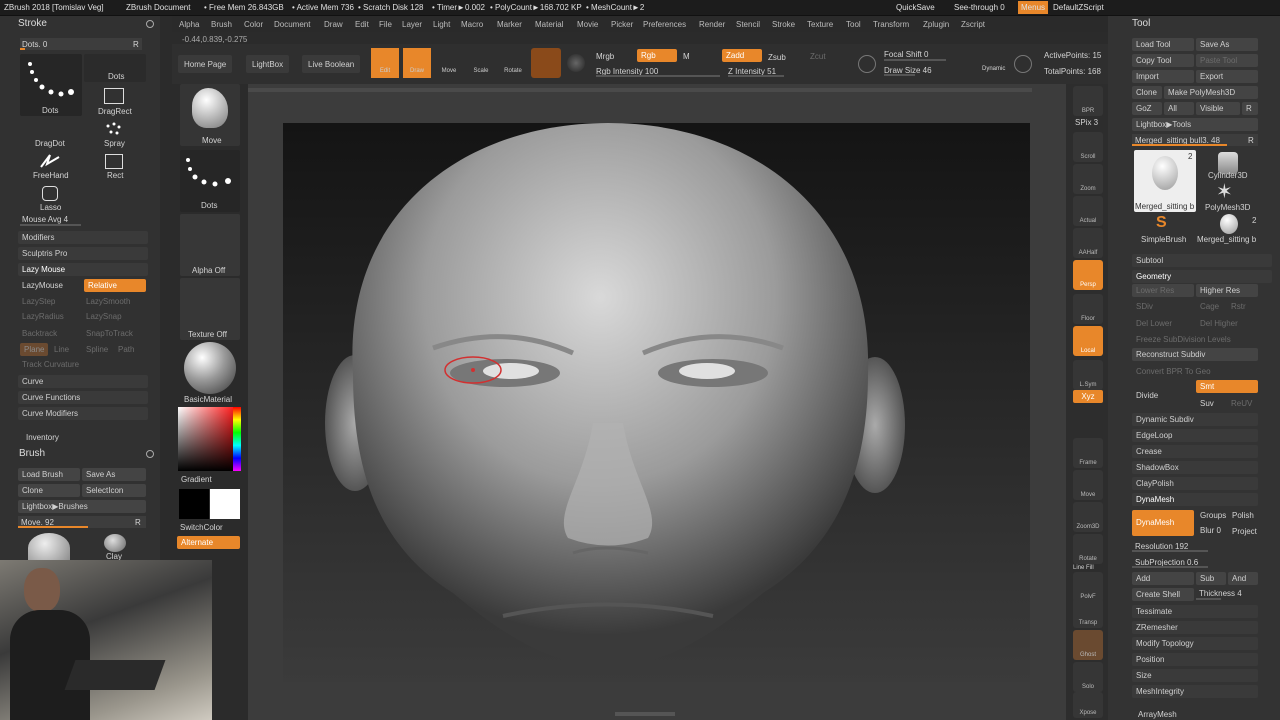 This screenshot has width=1280, height=720. Describe the element at coordinates (108, 301) in the screenshot. I see `lazysmooth-slider: LazySmooth` at that location.